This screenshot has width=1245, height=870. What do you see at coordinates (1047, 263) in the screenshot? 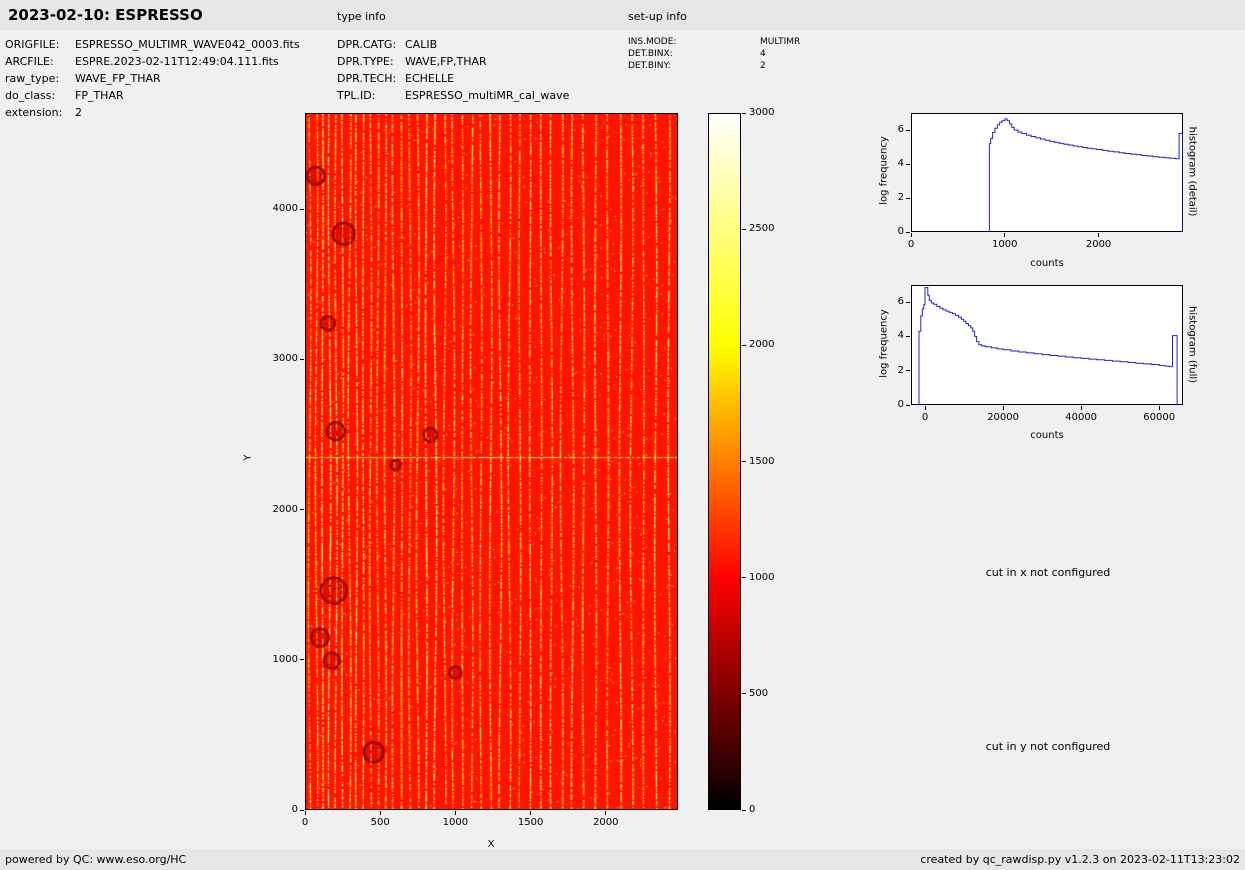
I see `hist-detail-xaxis-label: counts` at bounding box center [1047, 263].